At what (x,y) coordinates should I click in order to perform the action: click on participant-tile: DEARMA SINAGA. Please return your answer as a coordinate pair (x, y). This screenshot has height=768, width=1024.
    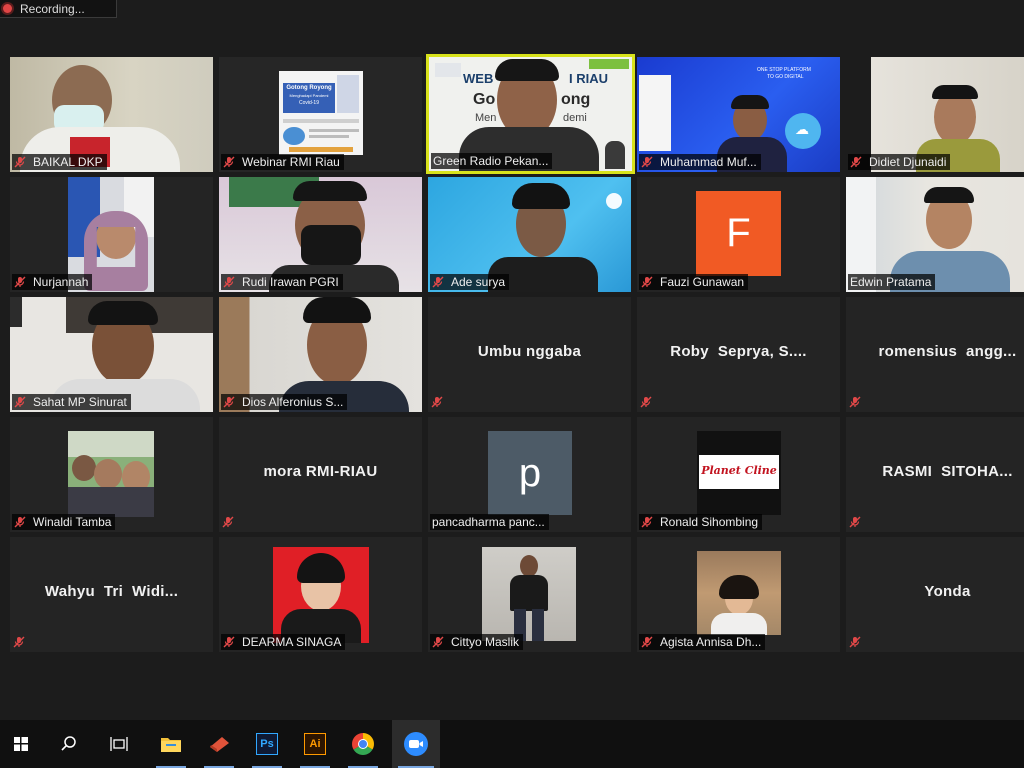
    Looking at the image, I should click on (320, 594).